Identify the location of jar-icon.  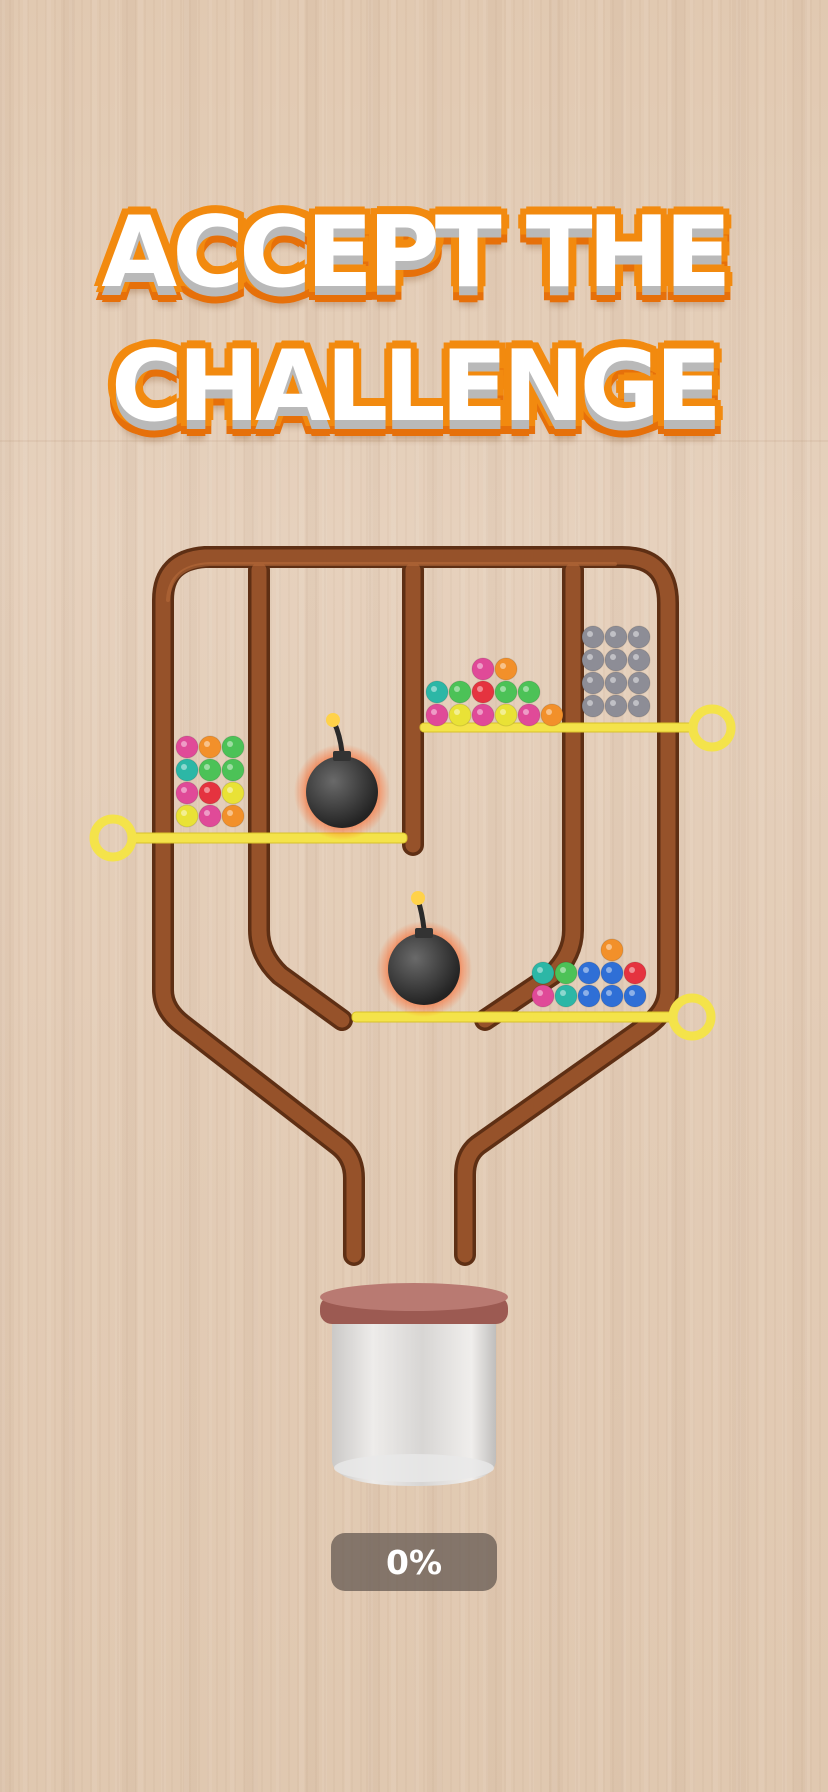
(414, 1384).